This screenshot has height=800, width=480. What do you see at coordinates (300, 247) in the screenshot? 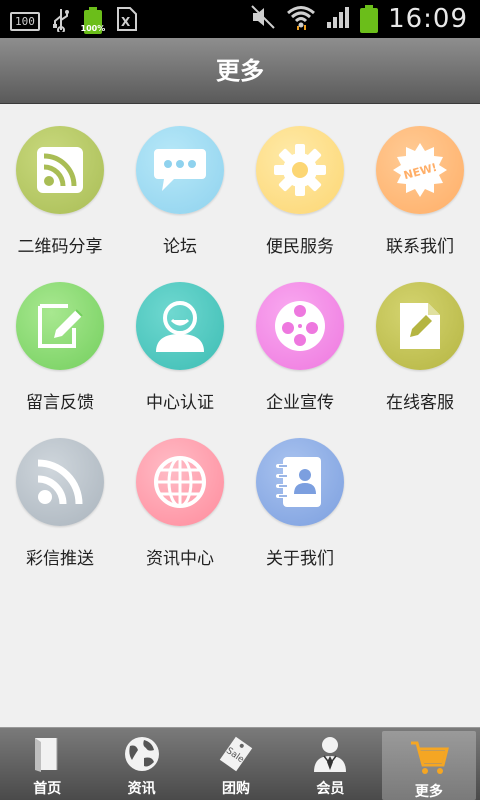
I see `grid-item-label: 便民服务` at bounding box center [300, 247].